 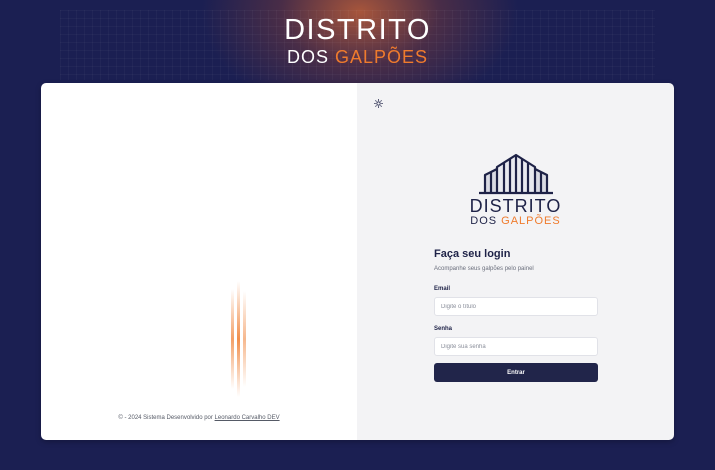 What do you see at coordinates (310, 57) in the screenshot?
I see `header-logo-dos: DOS` at bounding box center [310, 57].